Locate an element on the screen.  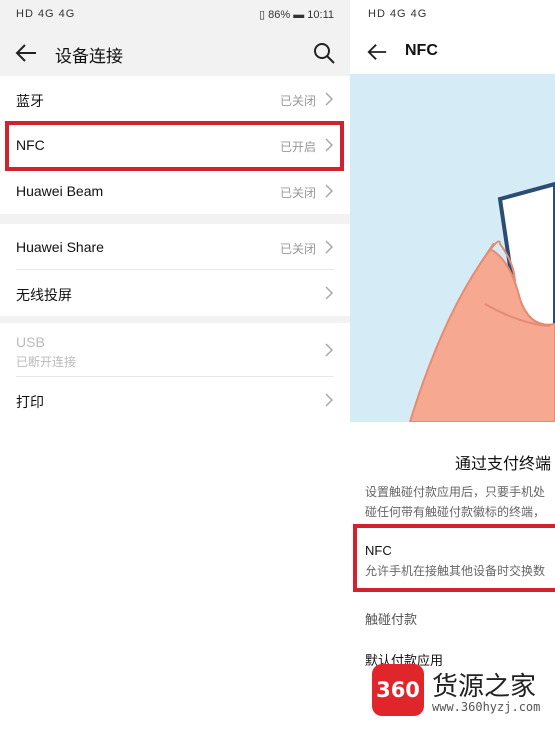
vibrate-icon: ▯ is located at coordinates (262, 15).